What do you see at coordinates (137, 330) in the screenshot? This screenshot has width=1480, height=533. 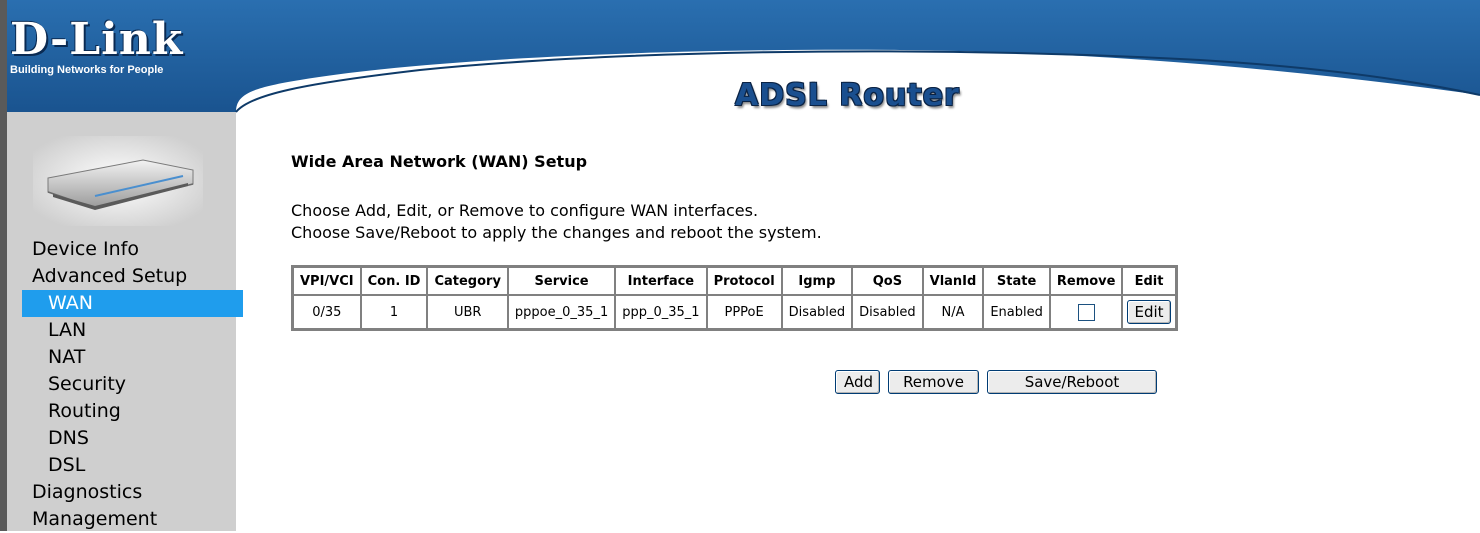 I see `sidebar-item-lan: LAN` at bounding box center [137, 330].